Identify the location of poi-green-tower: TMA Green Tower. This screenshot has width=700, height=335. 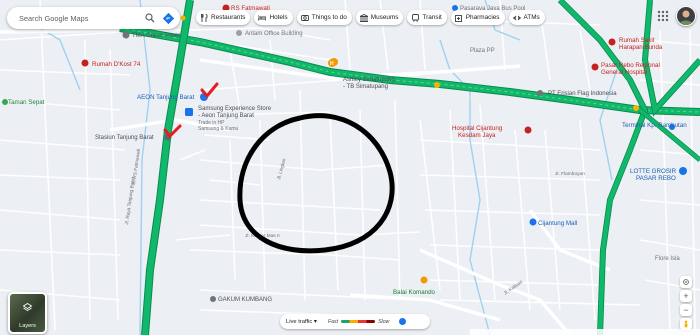
(151, 35).